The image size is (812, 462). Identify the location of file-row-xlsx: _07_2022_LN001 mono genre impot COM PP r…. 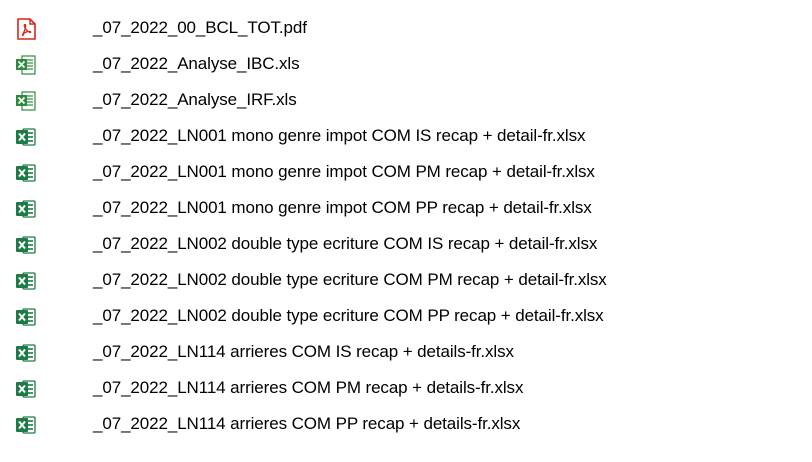
(406, 208).